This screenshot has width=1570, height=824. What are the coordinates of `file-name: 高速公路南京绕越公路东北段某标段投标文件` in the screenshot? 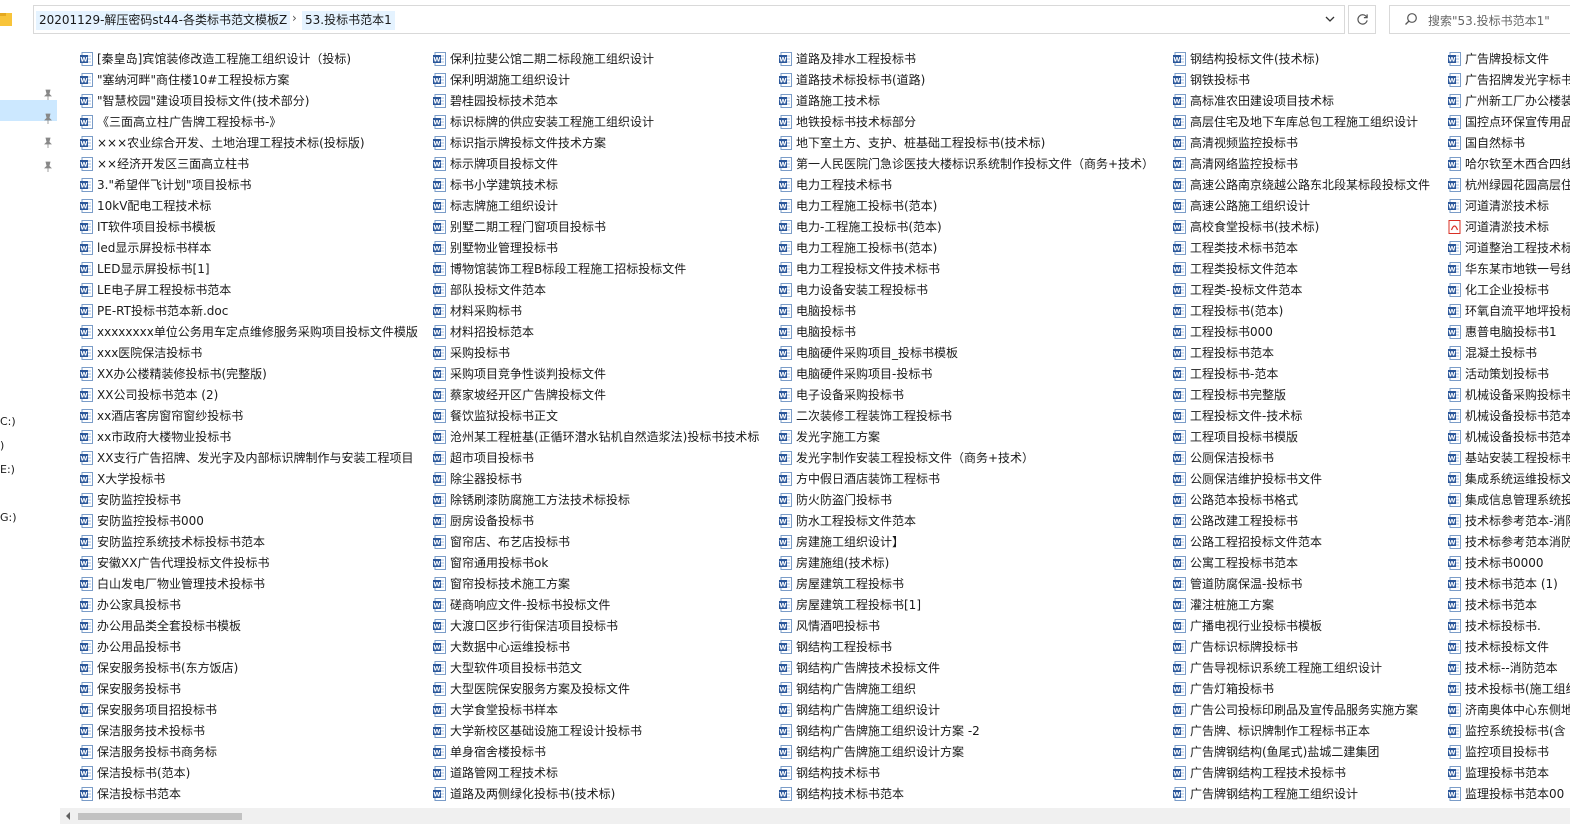 It's located at (1310, 185).